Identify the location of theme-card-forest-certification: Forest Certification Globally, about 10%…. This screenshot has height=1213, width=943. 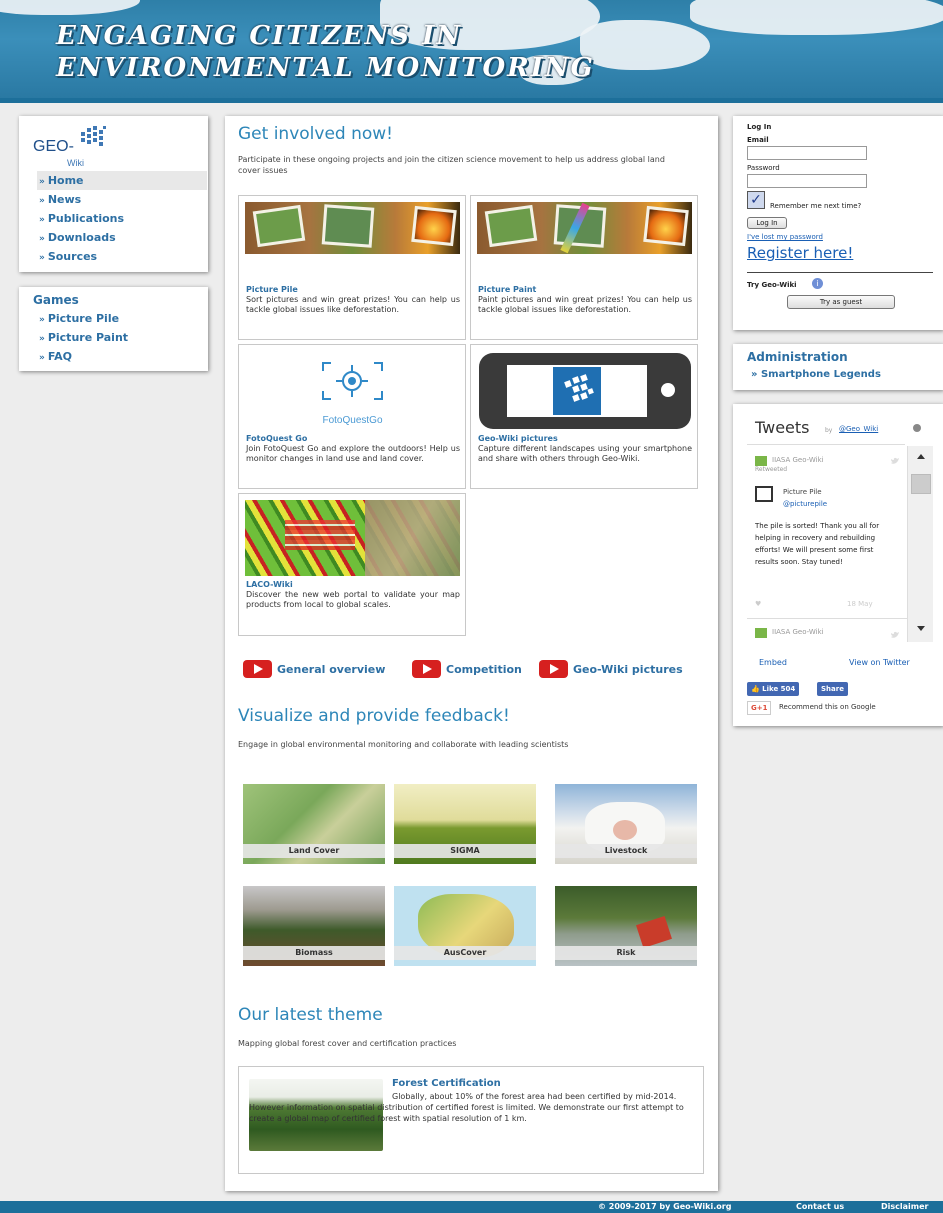
(471, 1120).